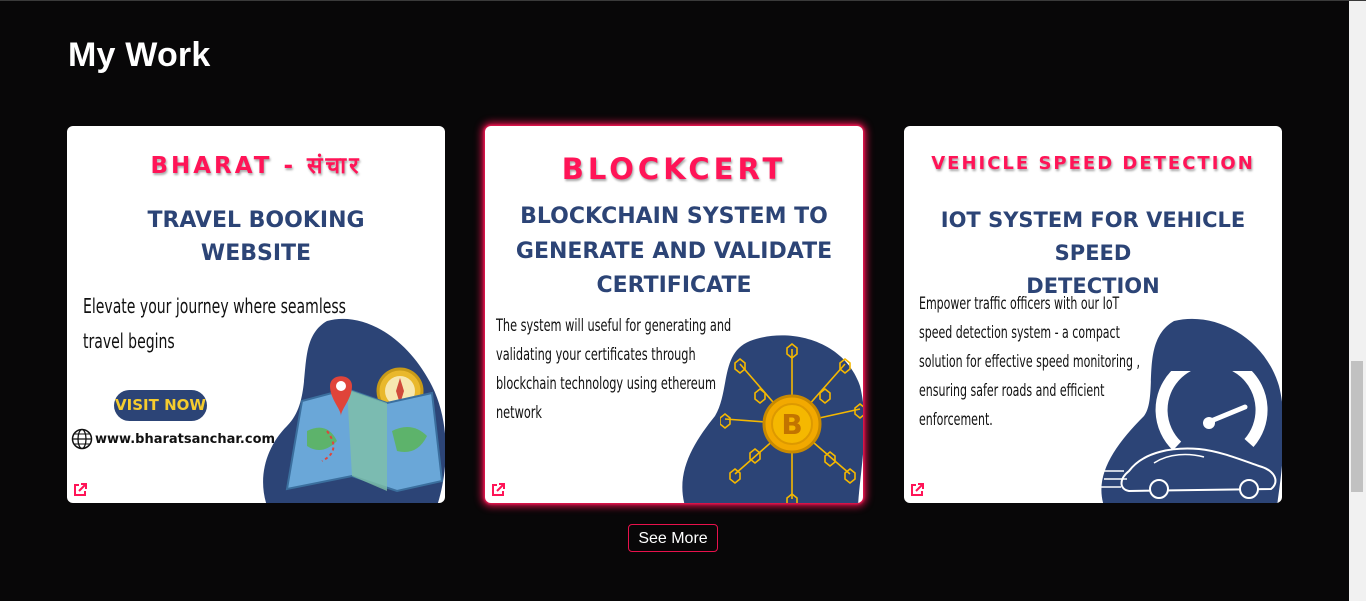  What do you see at coordinates (1093, 236) in the screenshot?
I see `heading-line: IOT SYSTEM FOR VEHICLE SPEED` at bounding box center [1093, 236].